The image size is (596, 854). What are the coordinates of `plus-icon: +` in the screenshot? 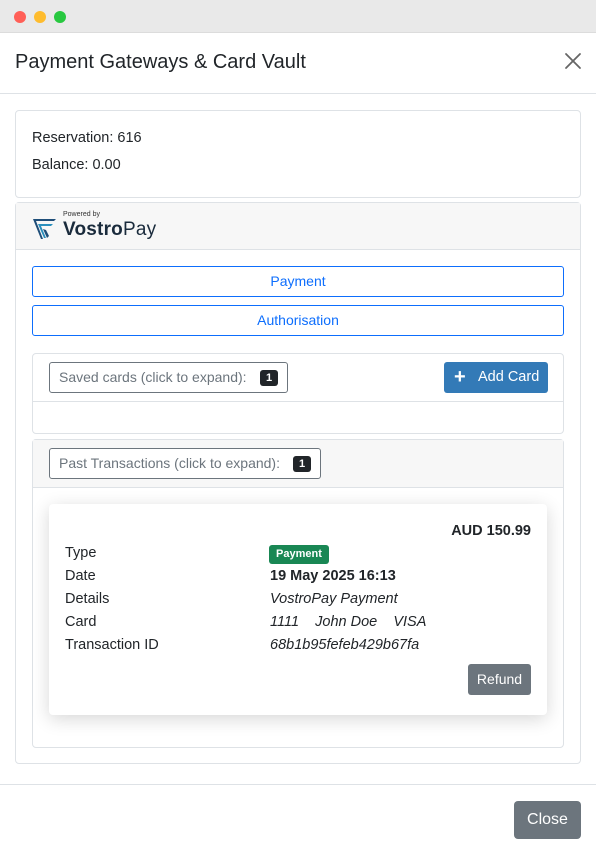 It's located at (460, 377).